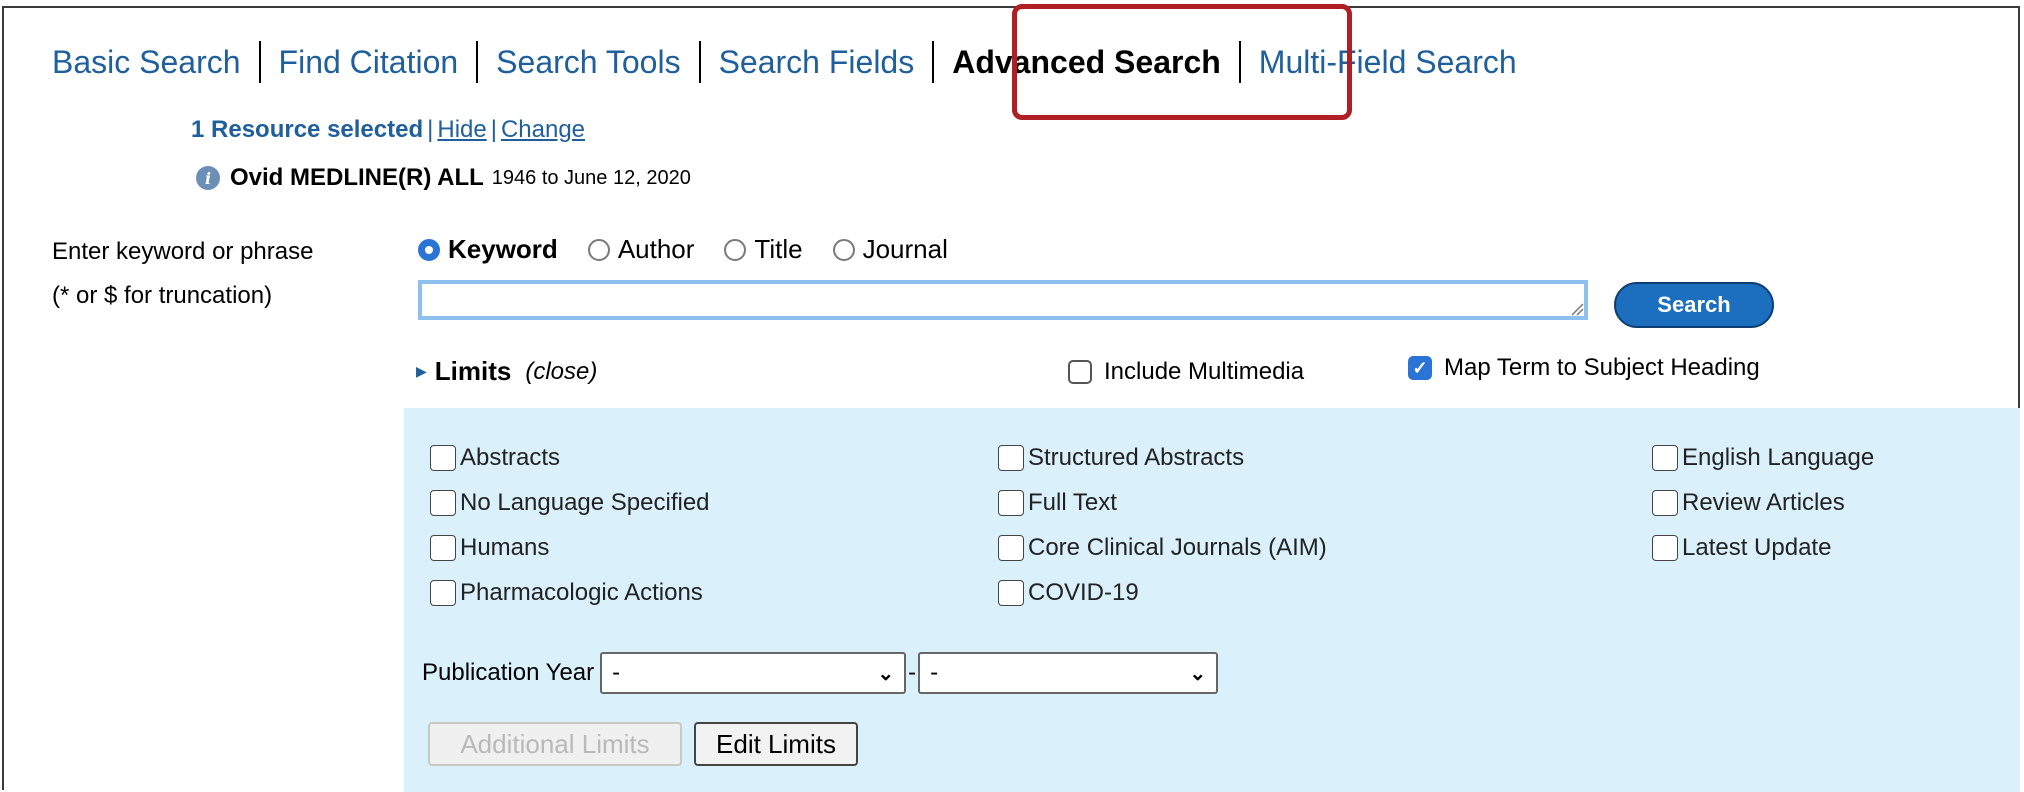 The image size is (2024, 792). What do you see at coordinates (461, 129) in the screenshot?
I see `hide-link: Hide` at bounding box center [461, 129].